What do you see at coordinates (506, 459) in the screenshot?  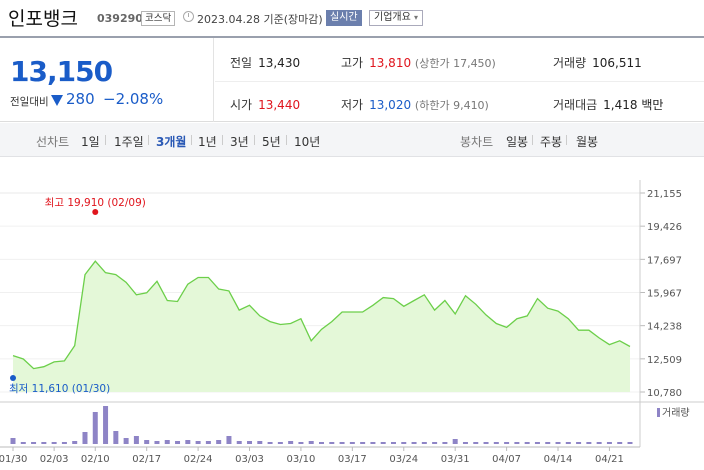 I see `x-tick-label: 04/07` at bounding box center [506, 459].